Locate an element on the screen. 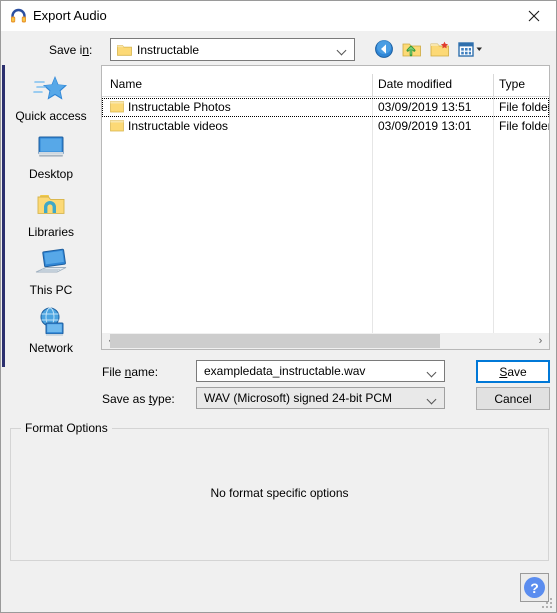 This screenshot has width=557, height=613. sidebar-item-desktop: Desktop is located at coordinates (51, 160).